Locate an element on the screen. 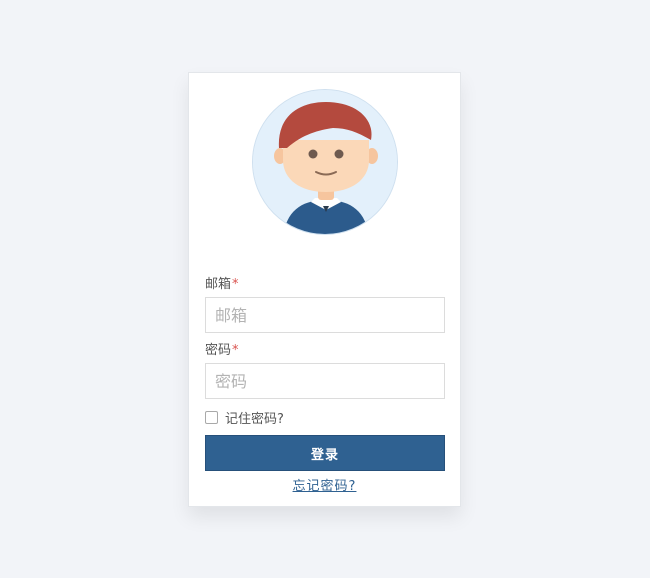  email-input is located at coordinates (325, 315).